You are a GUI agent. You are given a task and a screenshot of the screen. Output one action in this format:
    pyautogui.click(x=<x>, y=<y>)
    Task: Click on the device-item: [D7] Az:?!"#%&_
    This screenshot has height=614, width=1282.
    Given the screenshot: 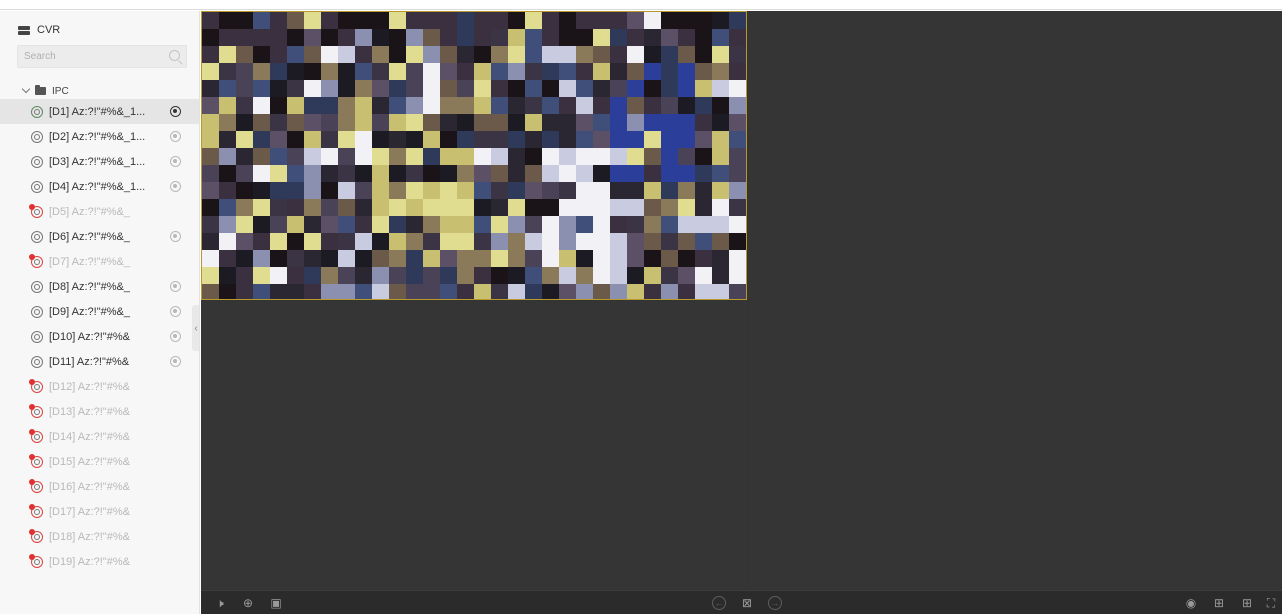 What is the action you would take?
    pyautogui.click(x=99, y=261)
    